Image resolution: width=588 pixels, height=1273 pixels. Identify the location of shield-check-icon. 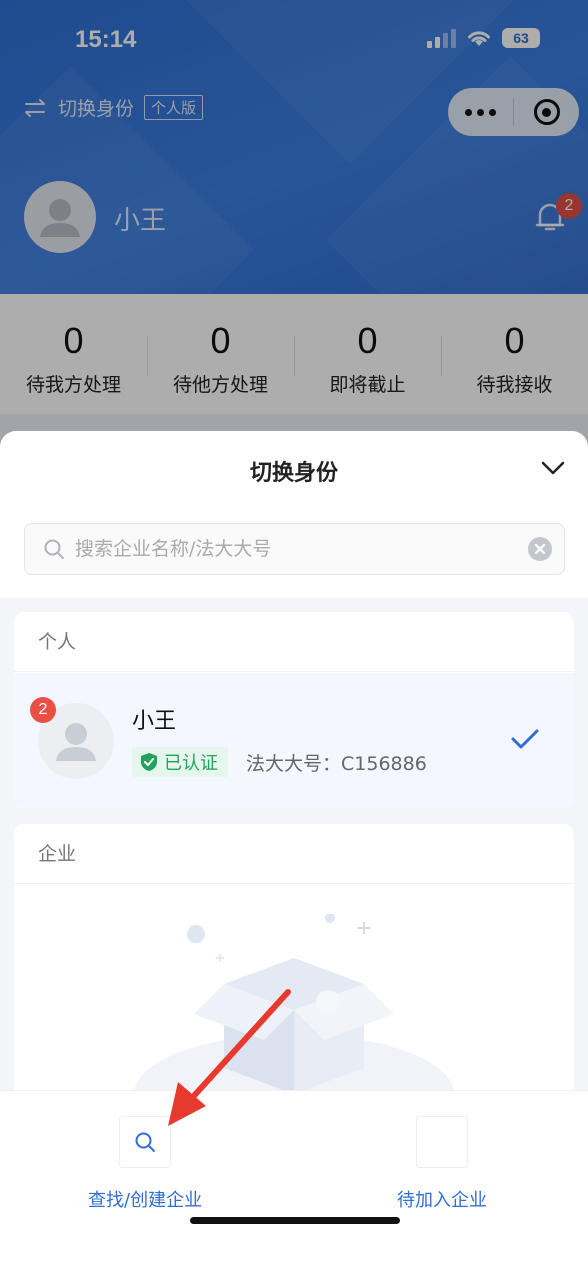
(149, 762).